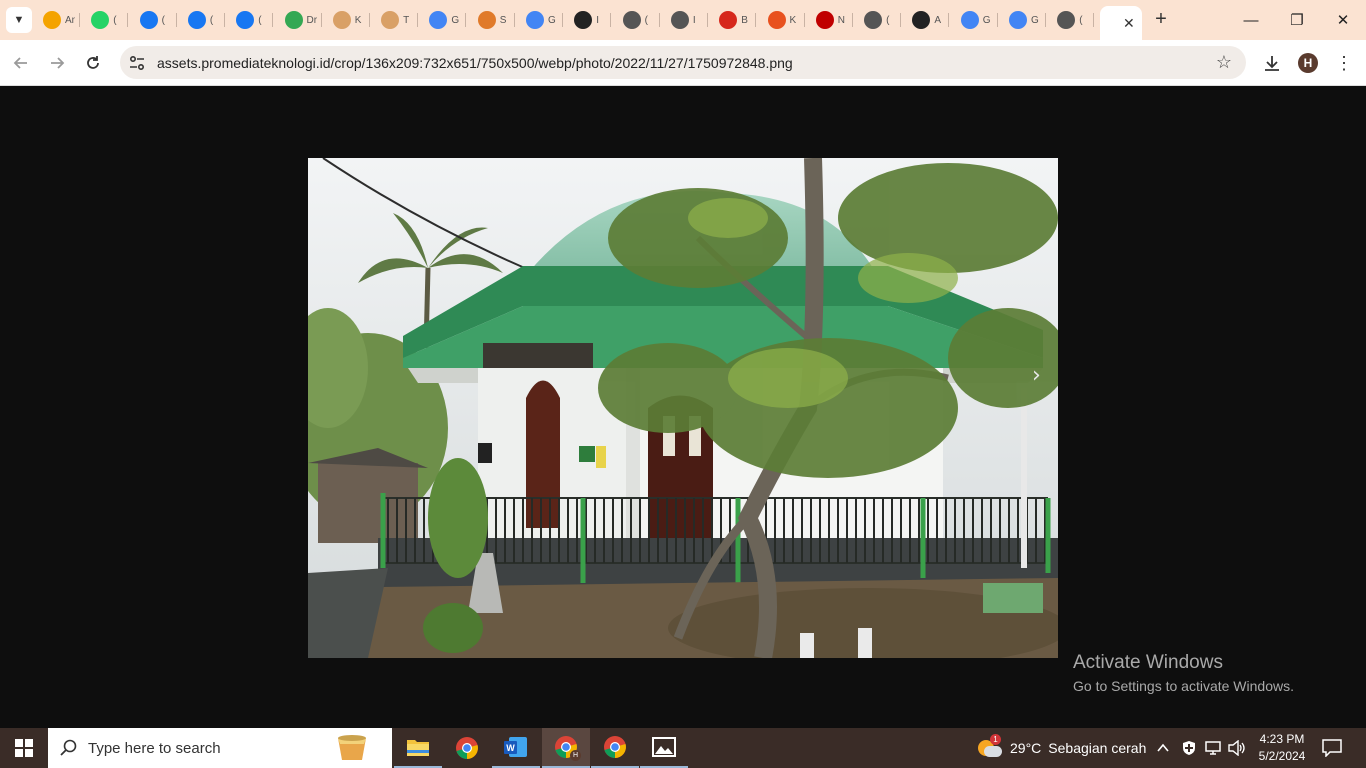  I want to click on tab-4: (, so click(250, 20).